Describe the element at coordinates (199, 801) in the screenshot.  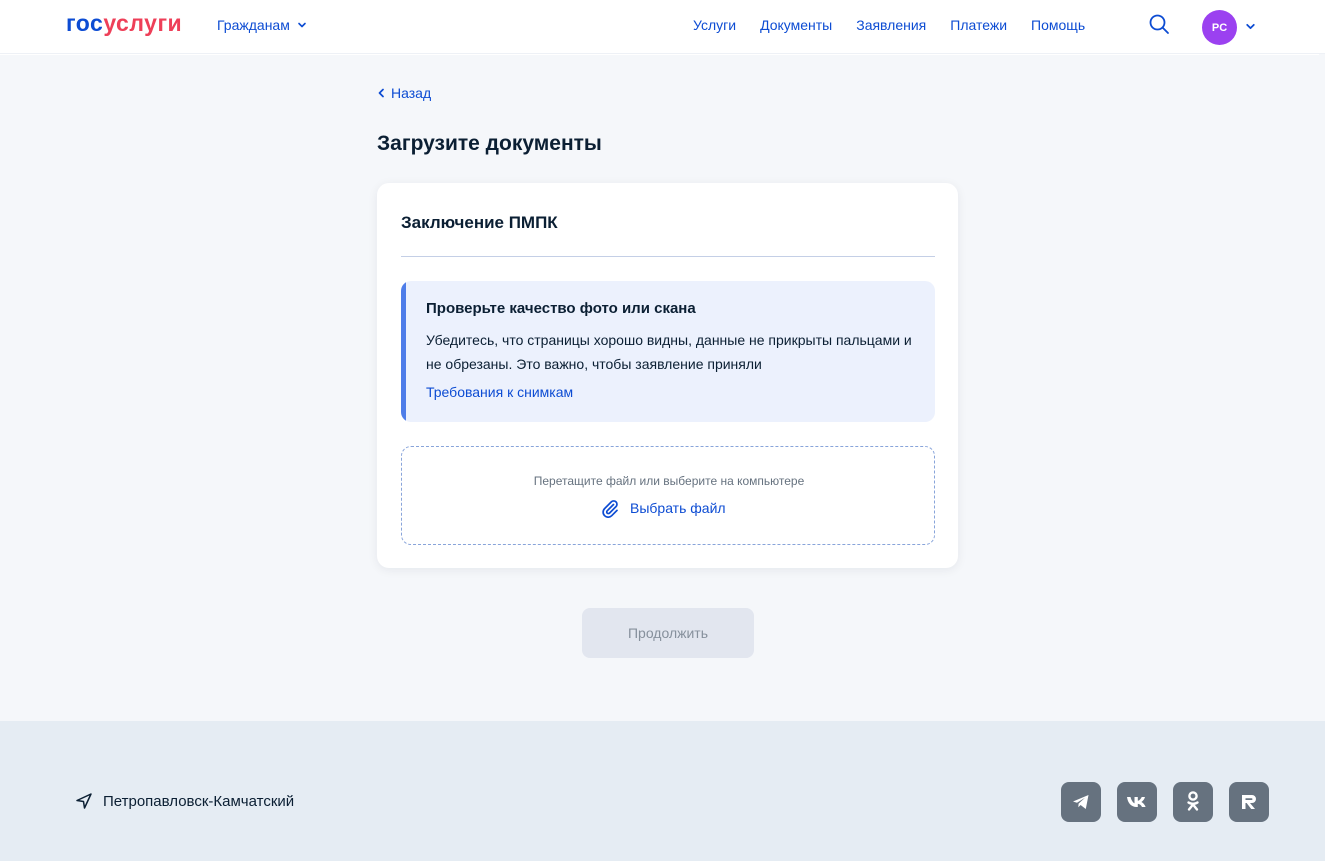
I see `location-label: Петропавловск-Камчатский` at that location.